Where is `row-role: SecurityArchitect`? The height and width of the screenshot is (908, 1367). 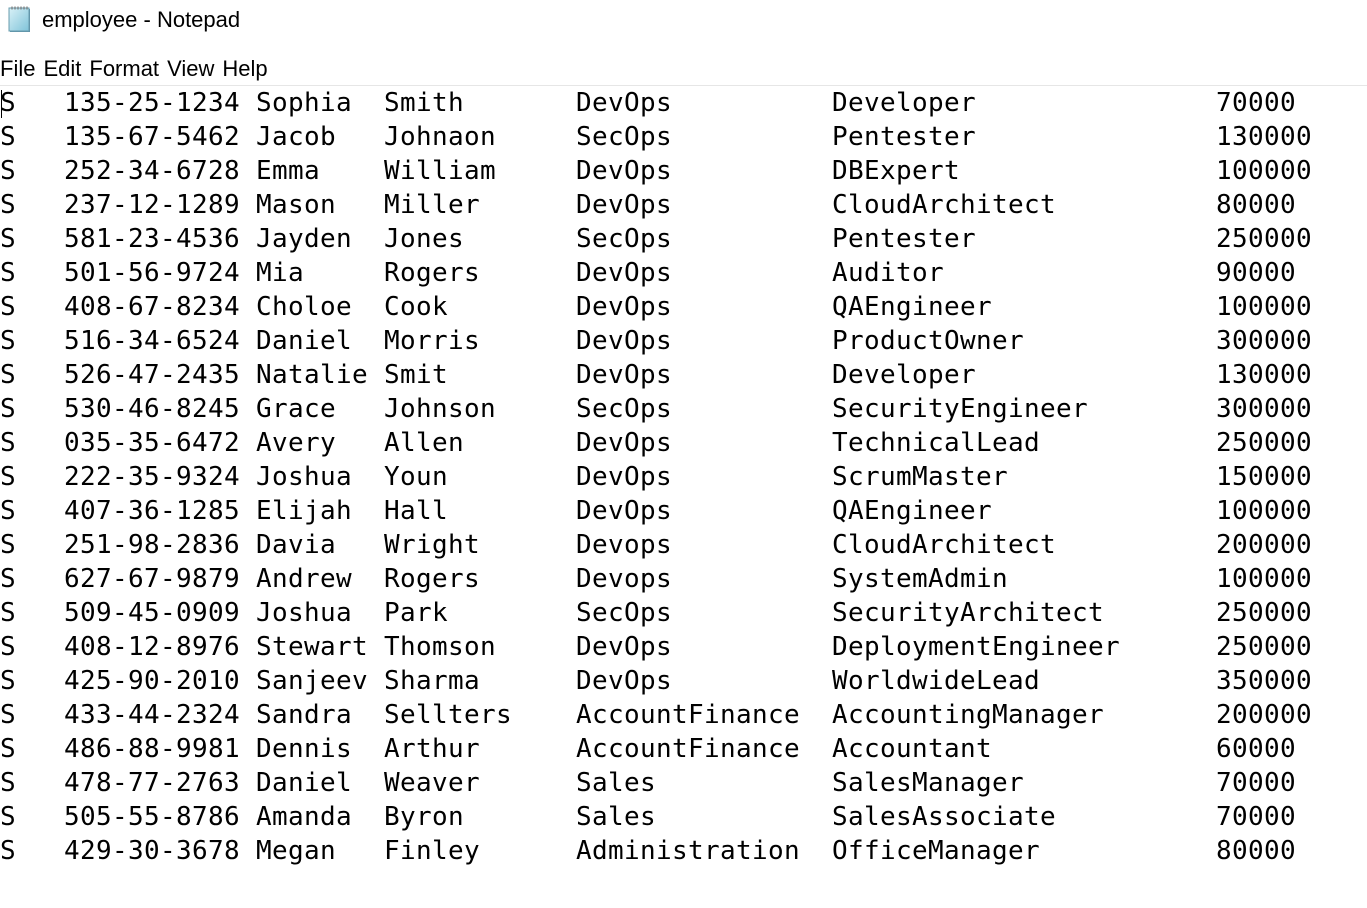
row-role: SecurityArchitect is located at coordinates (968, 613).